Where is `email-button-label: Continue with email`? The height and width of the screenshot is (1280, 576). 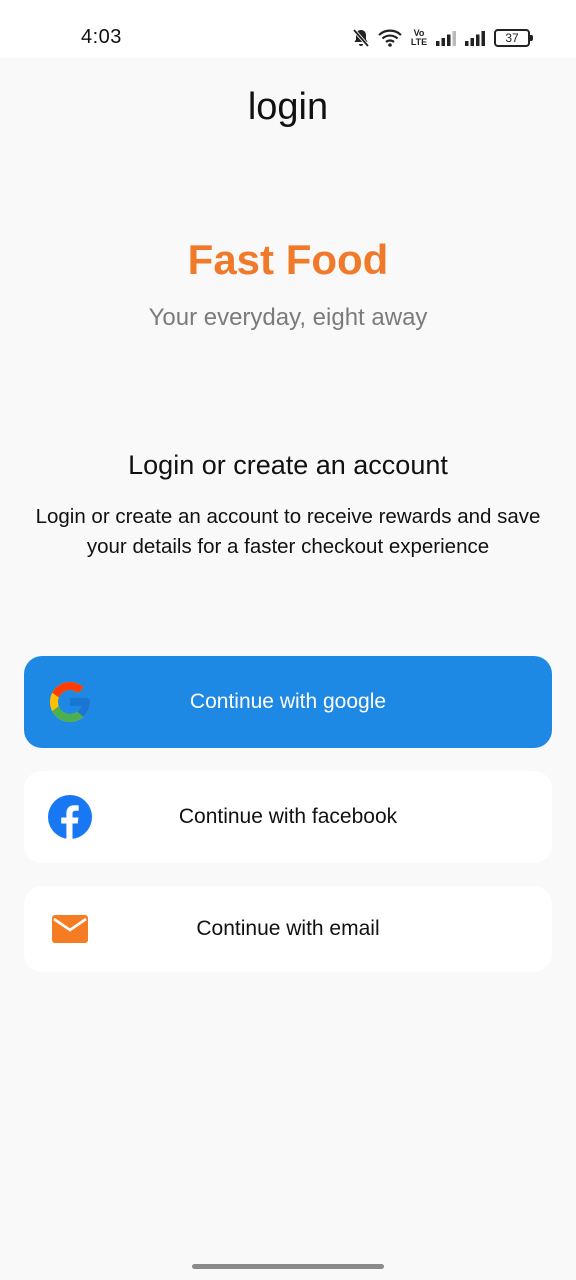
email-button-label: Continue with email is located at coordinates (288, 928).